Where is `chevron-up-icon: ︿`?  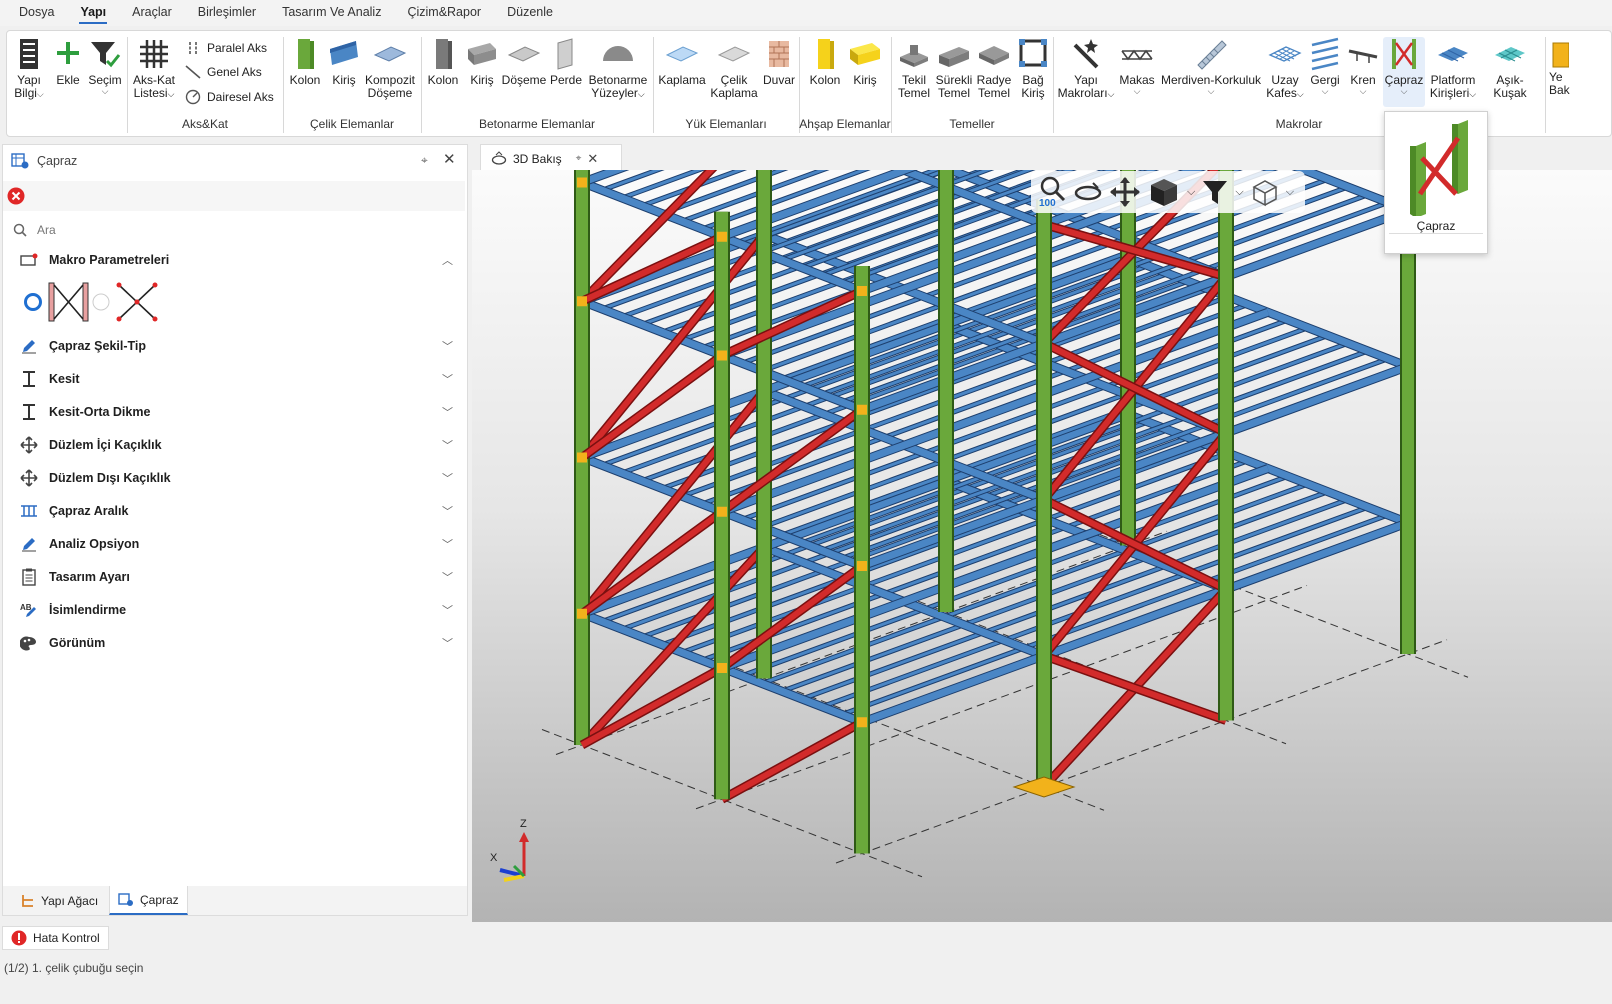 chevron-up-icon: ︿ is located at coordinates (447, 261).